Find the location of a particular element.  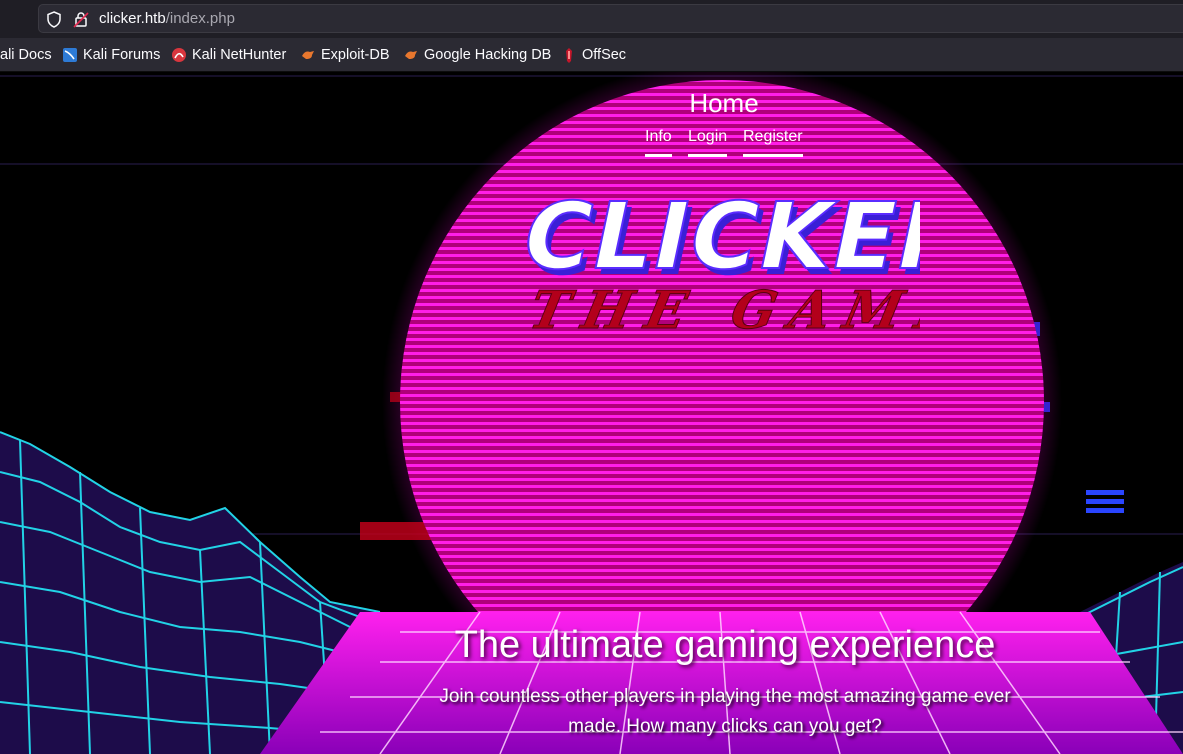

exploit-db-icon is located at coordinates (308, 55).